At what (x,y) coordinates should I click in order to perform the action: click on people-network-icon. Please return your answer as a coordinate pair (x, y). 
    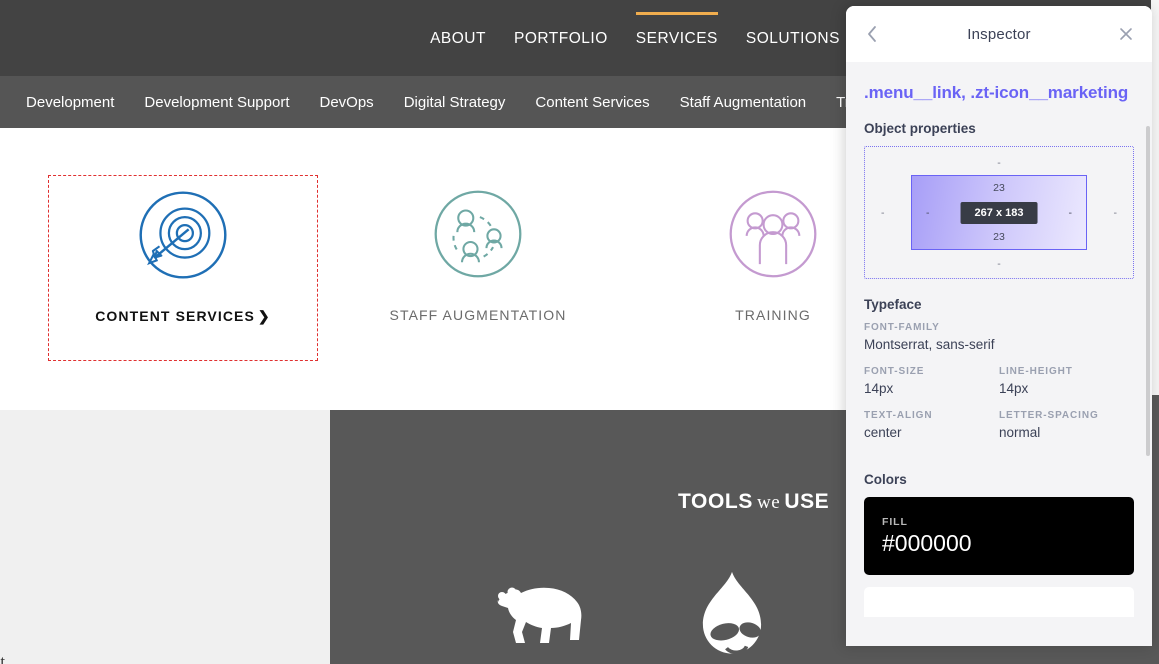
    Looking at the image, I should click on (478, 234).